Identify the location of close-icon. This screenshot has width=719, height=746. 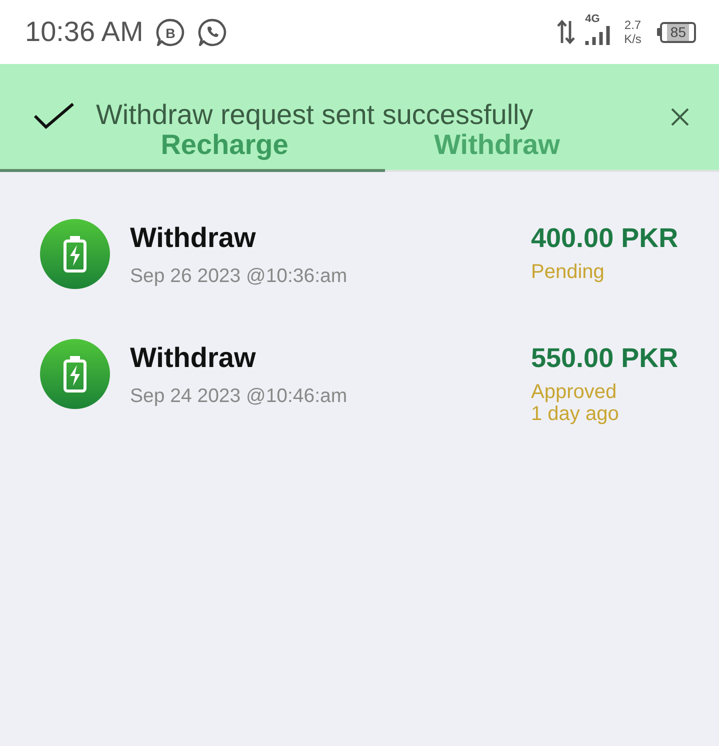
(680, 117).